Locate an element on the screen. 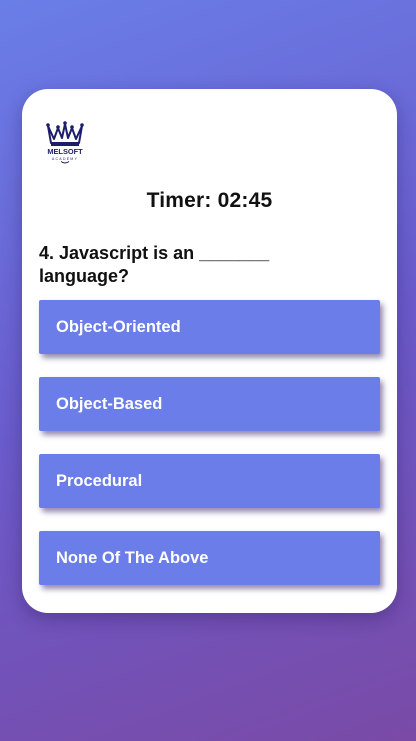  option-procedural-button: Procedural is located at coordinates (209, 481).